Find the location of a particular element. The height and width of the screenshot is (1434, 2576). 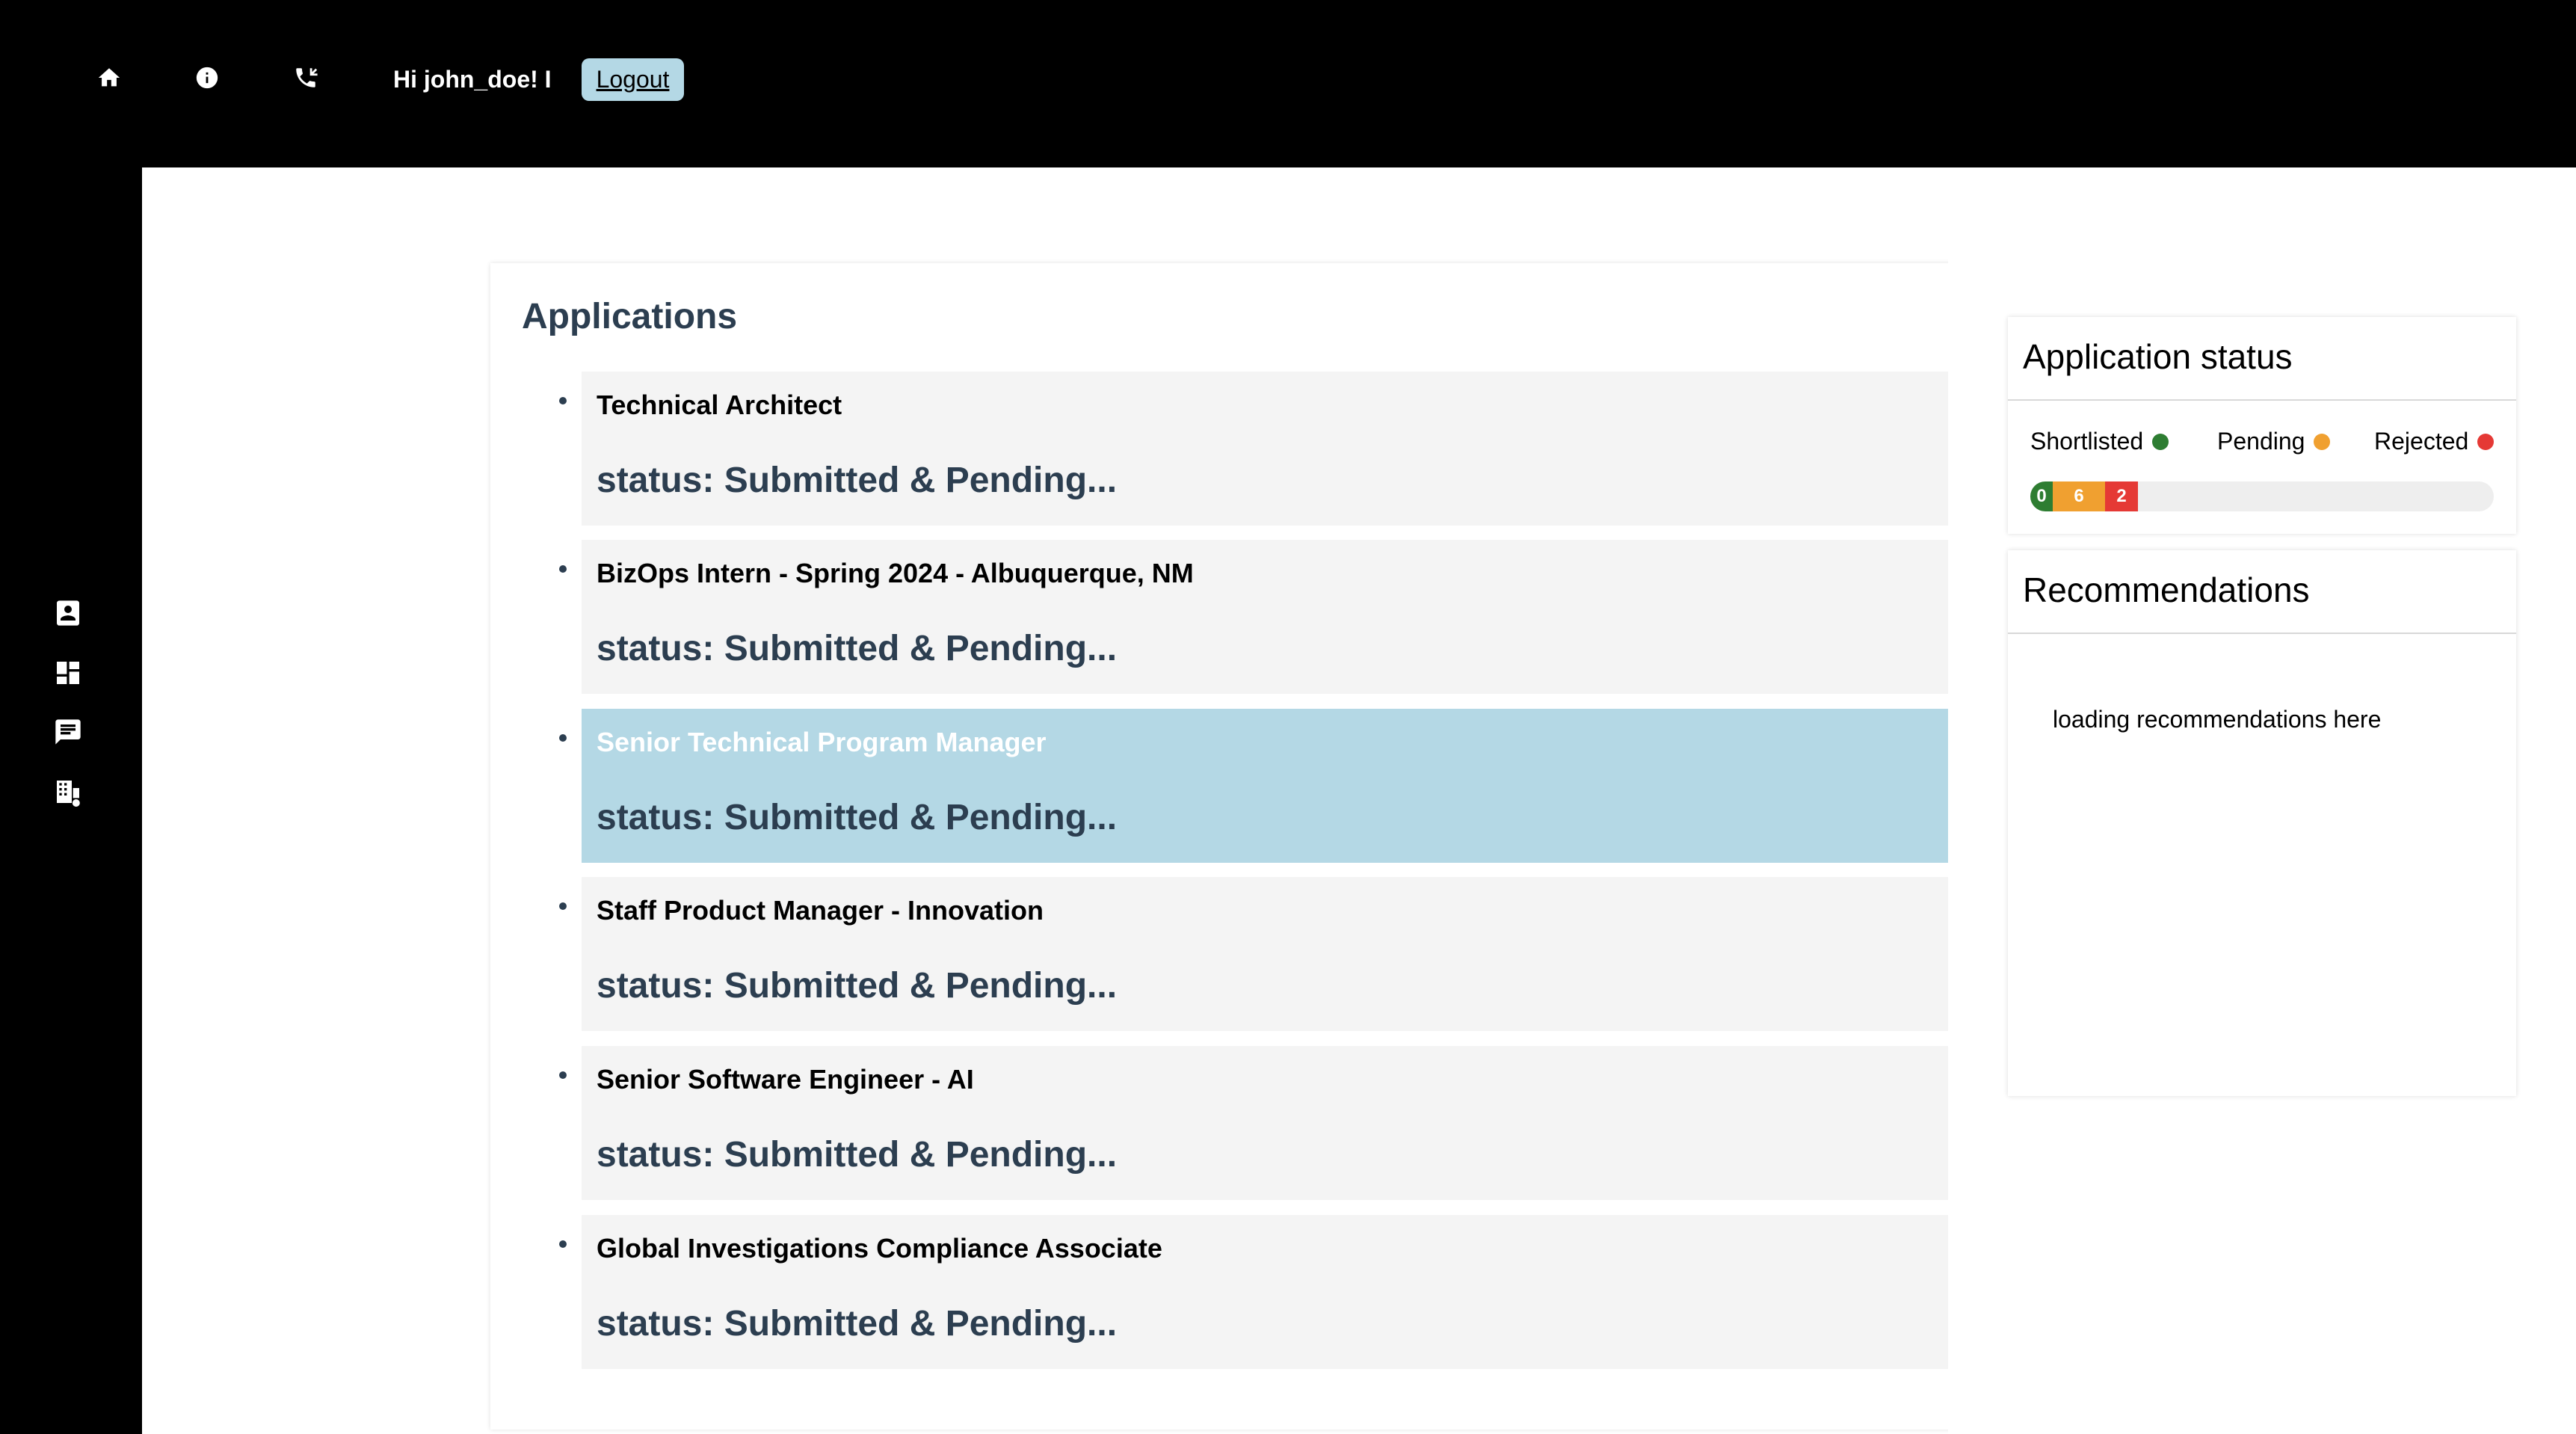

left-sidebar is located at coordinates (71, 800).